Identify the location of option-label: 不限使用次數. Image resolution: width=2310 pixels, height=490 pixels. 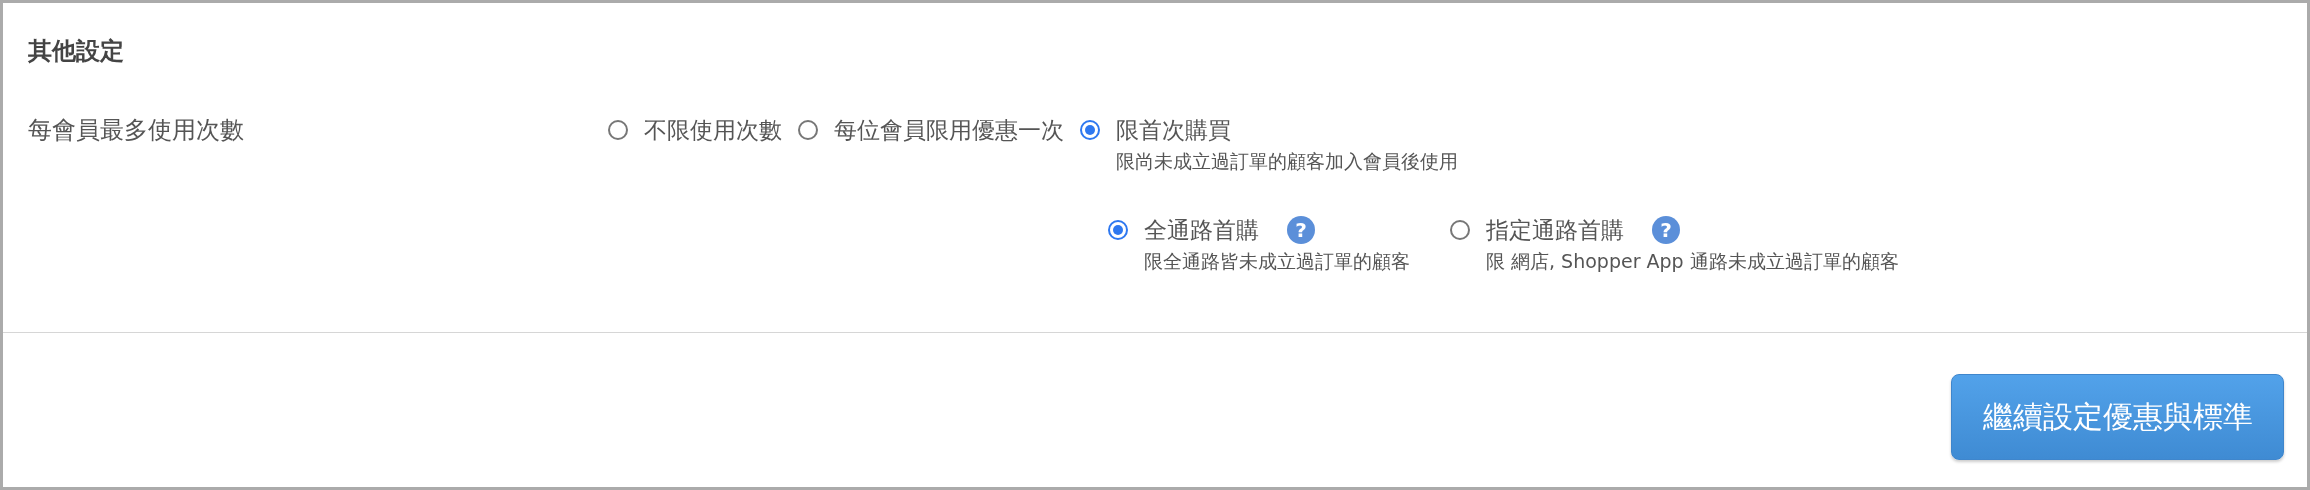
(713, 130).